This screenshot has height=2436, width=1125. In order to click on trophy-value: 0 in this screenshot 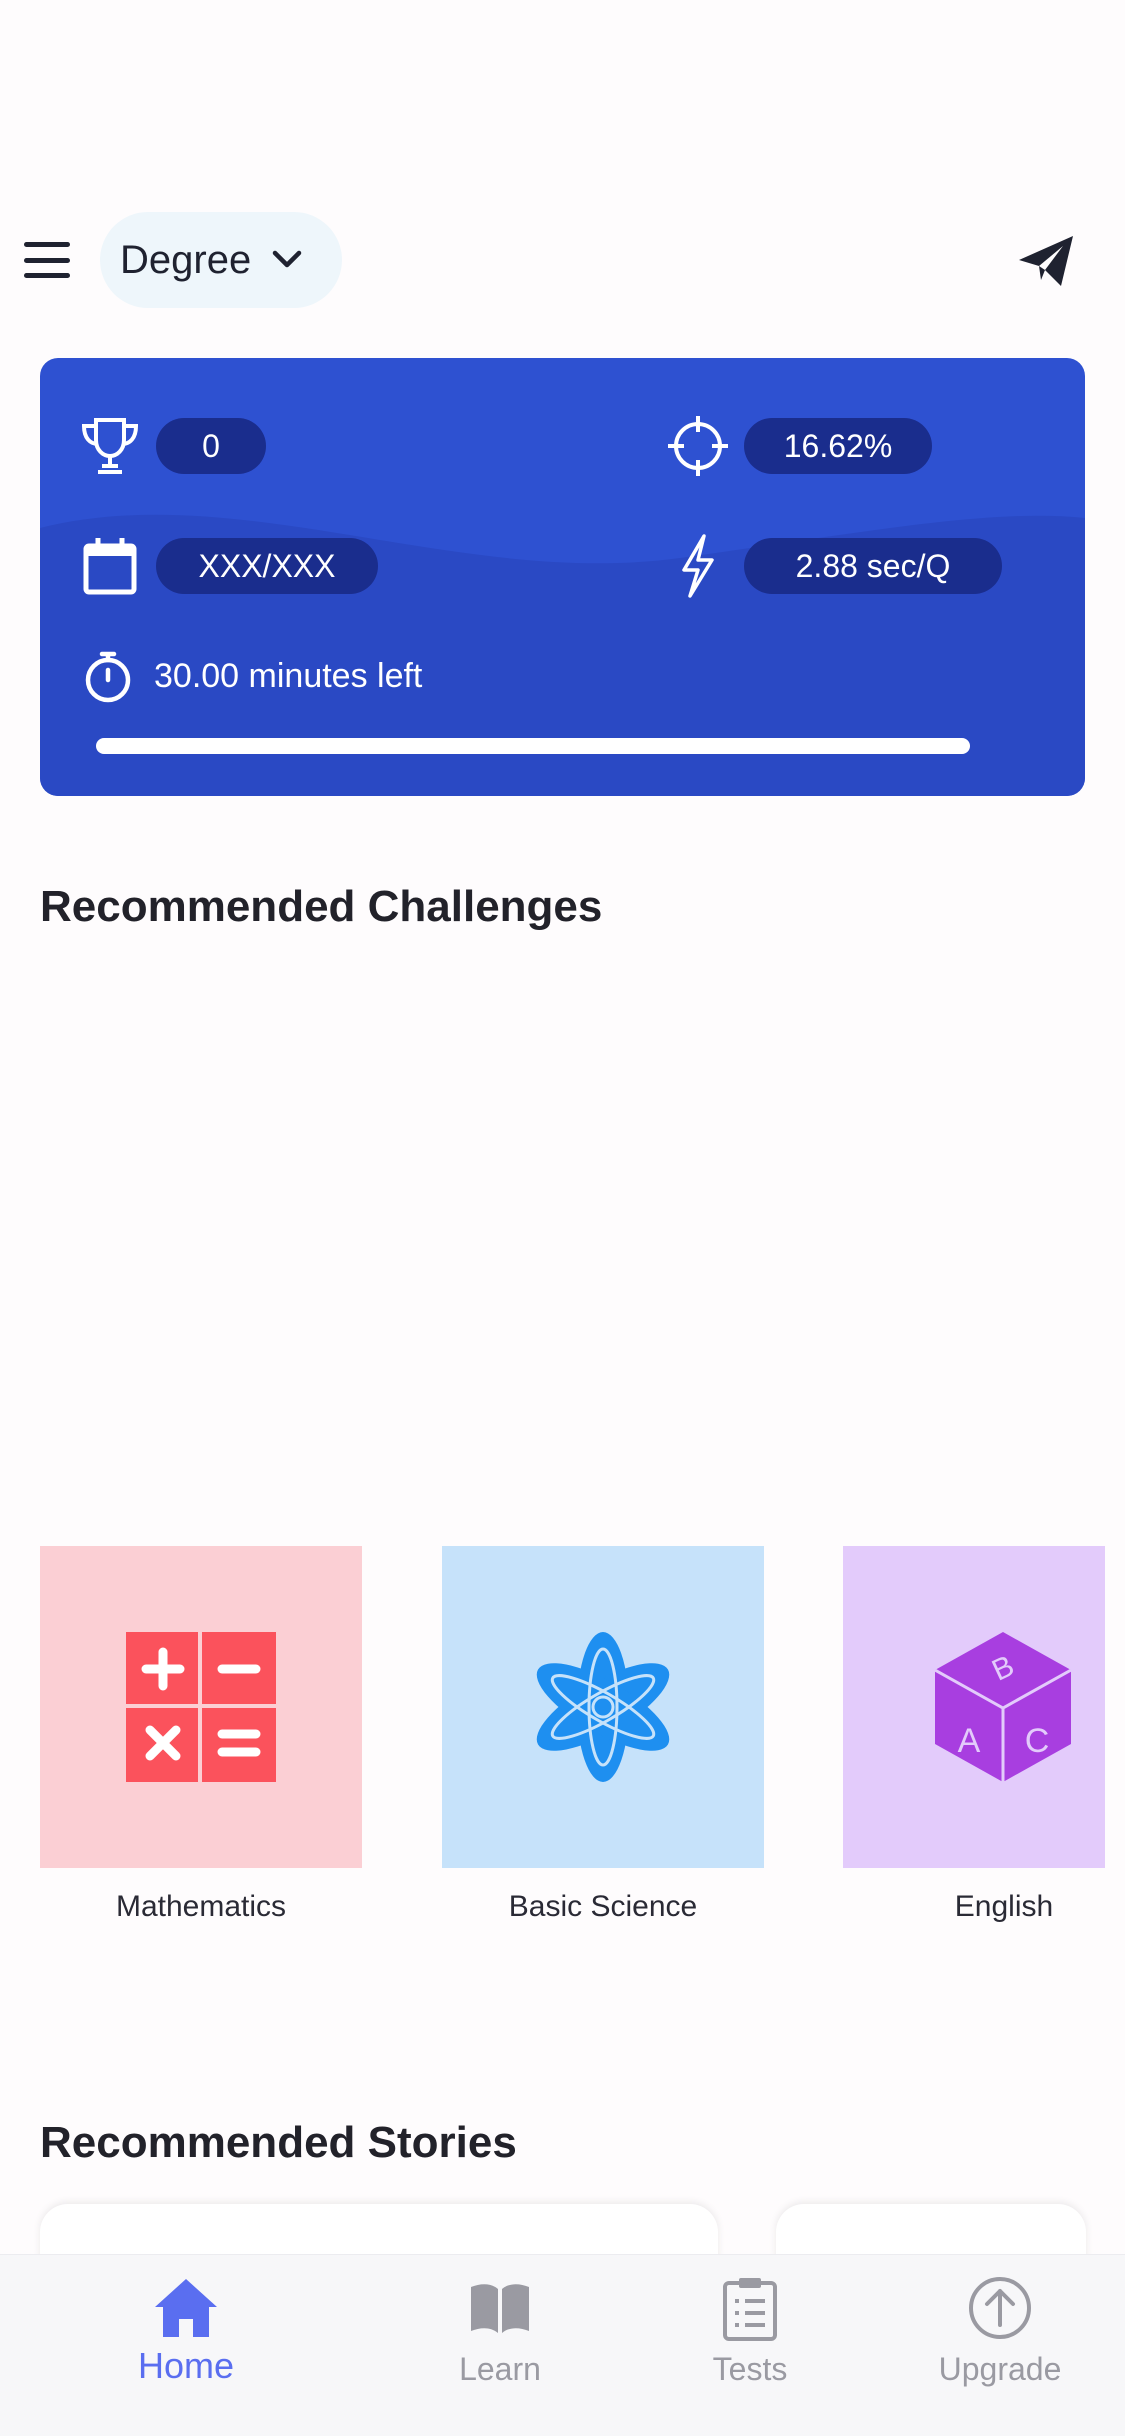, I will do `click(211, 446)`.